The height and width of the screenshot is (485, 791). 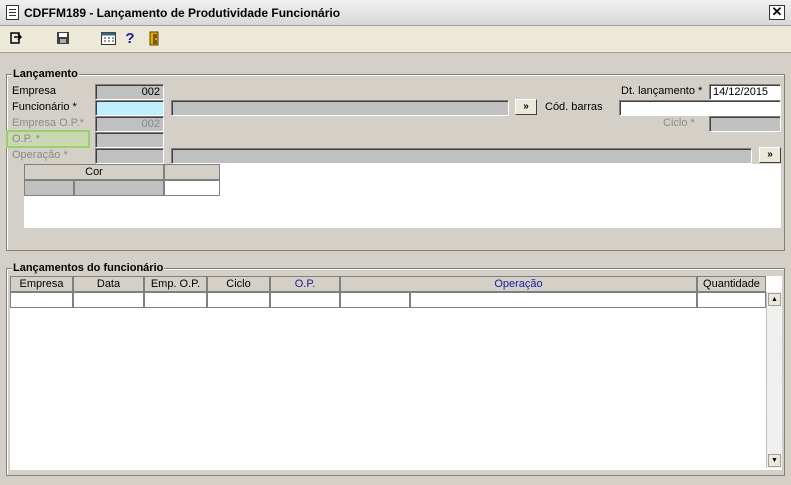 What do you see at coordinates (119, 188) in the screenshot?
I see `cor-cell-desc` at bounding box center [119, 188].